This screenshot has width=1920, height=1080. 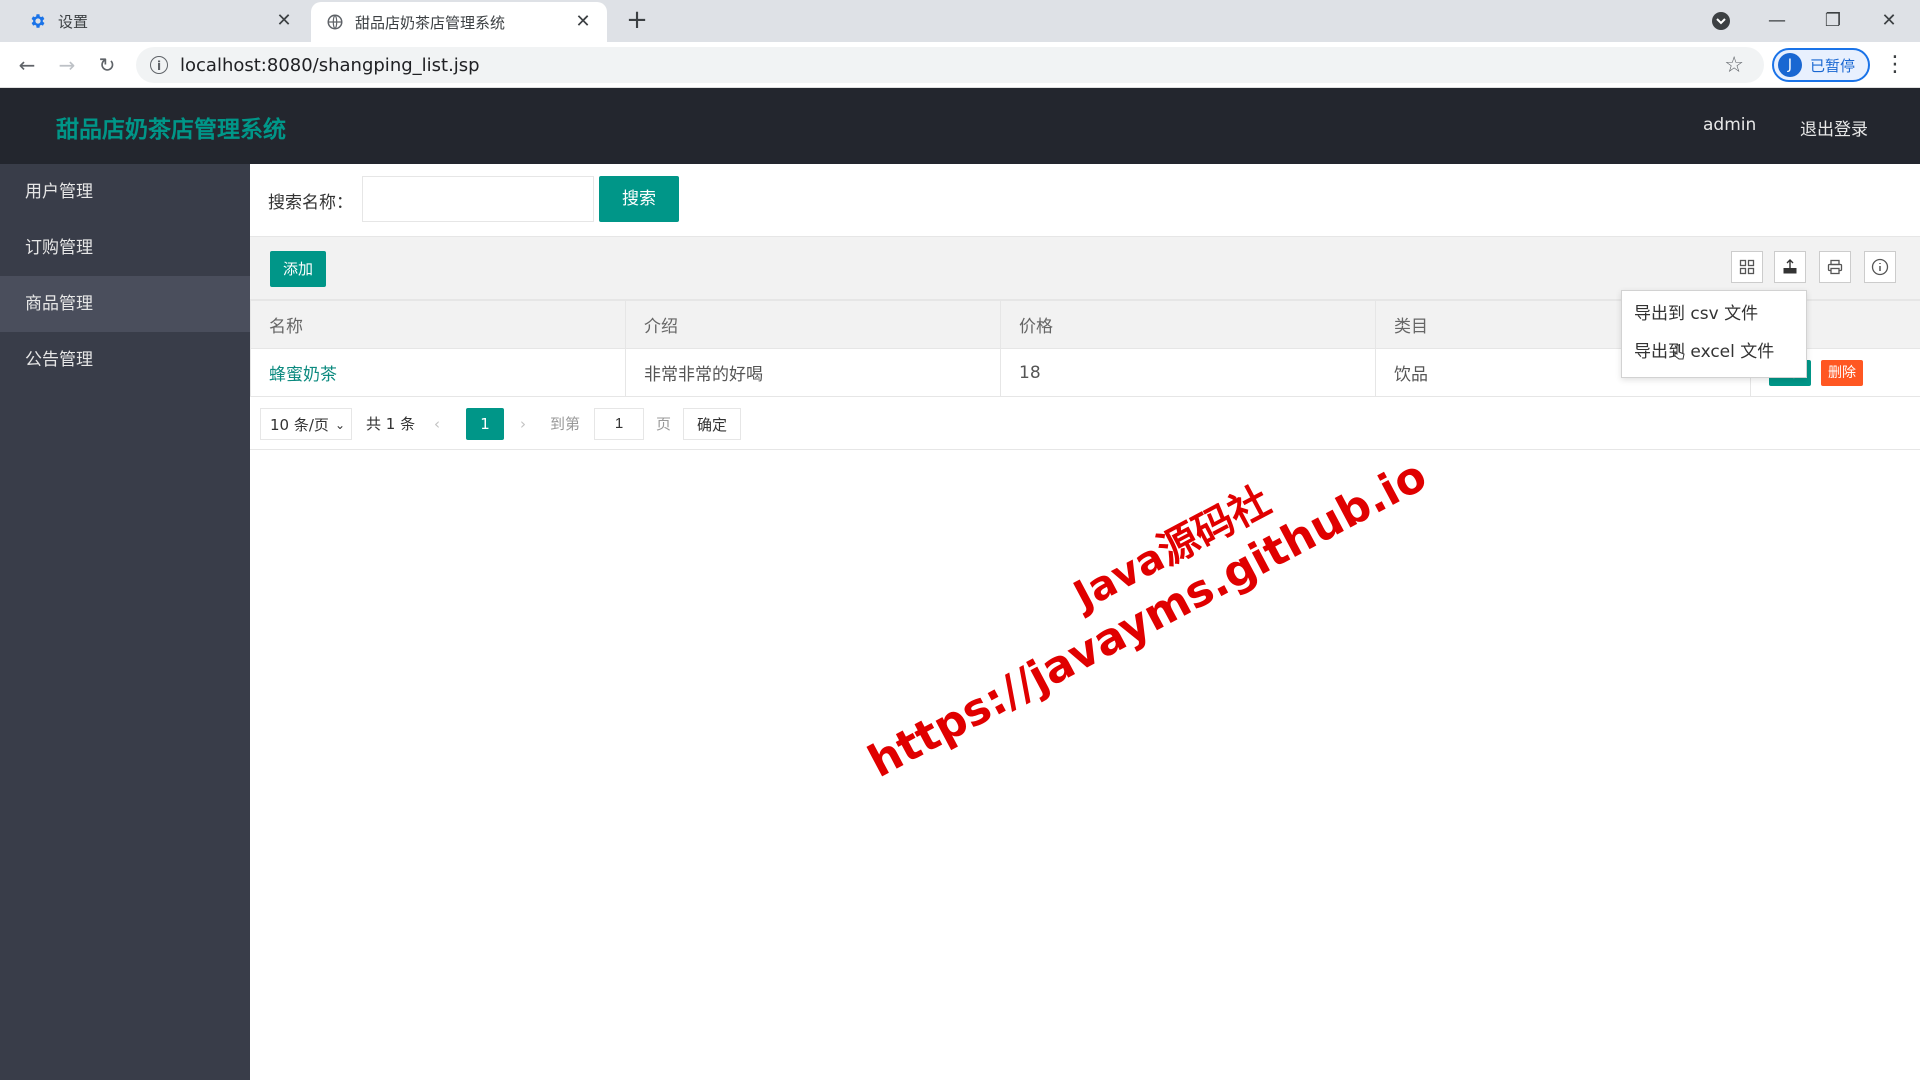 What do you see at coordinates (125, 304) in the screenshot?
I see `sidebar-item-products: 商品管理` at bounding box center [125, 304].